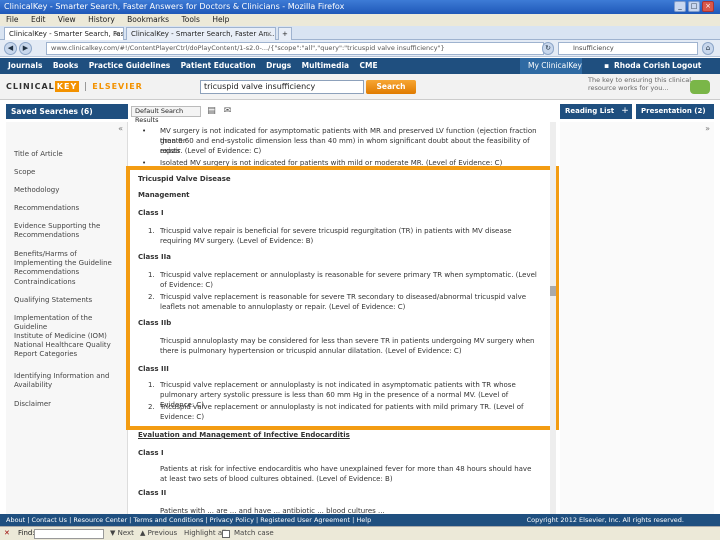  Describe the element at coordinates (391, 87) in the screenshot. I see `search-button: Search` at that location.